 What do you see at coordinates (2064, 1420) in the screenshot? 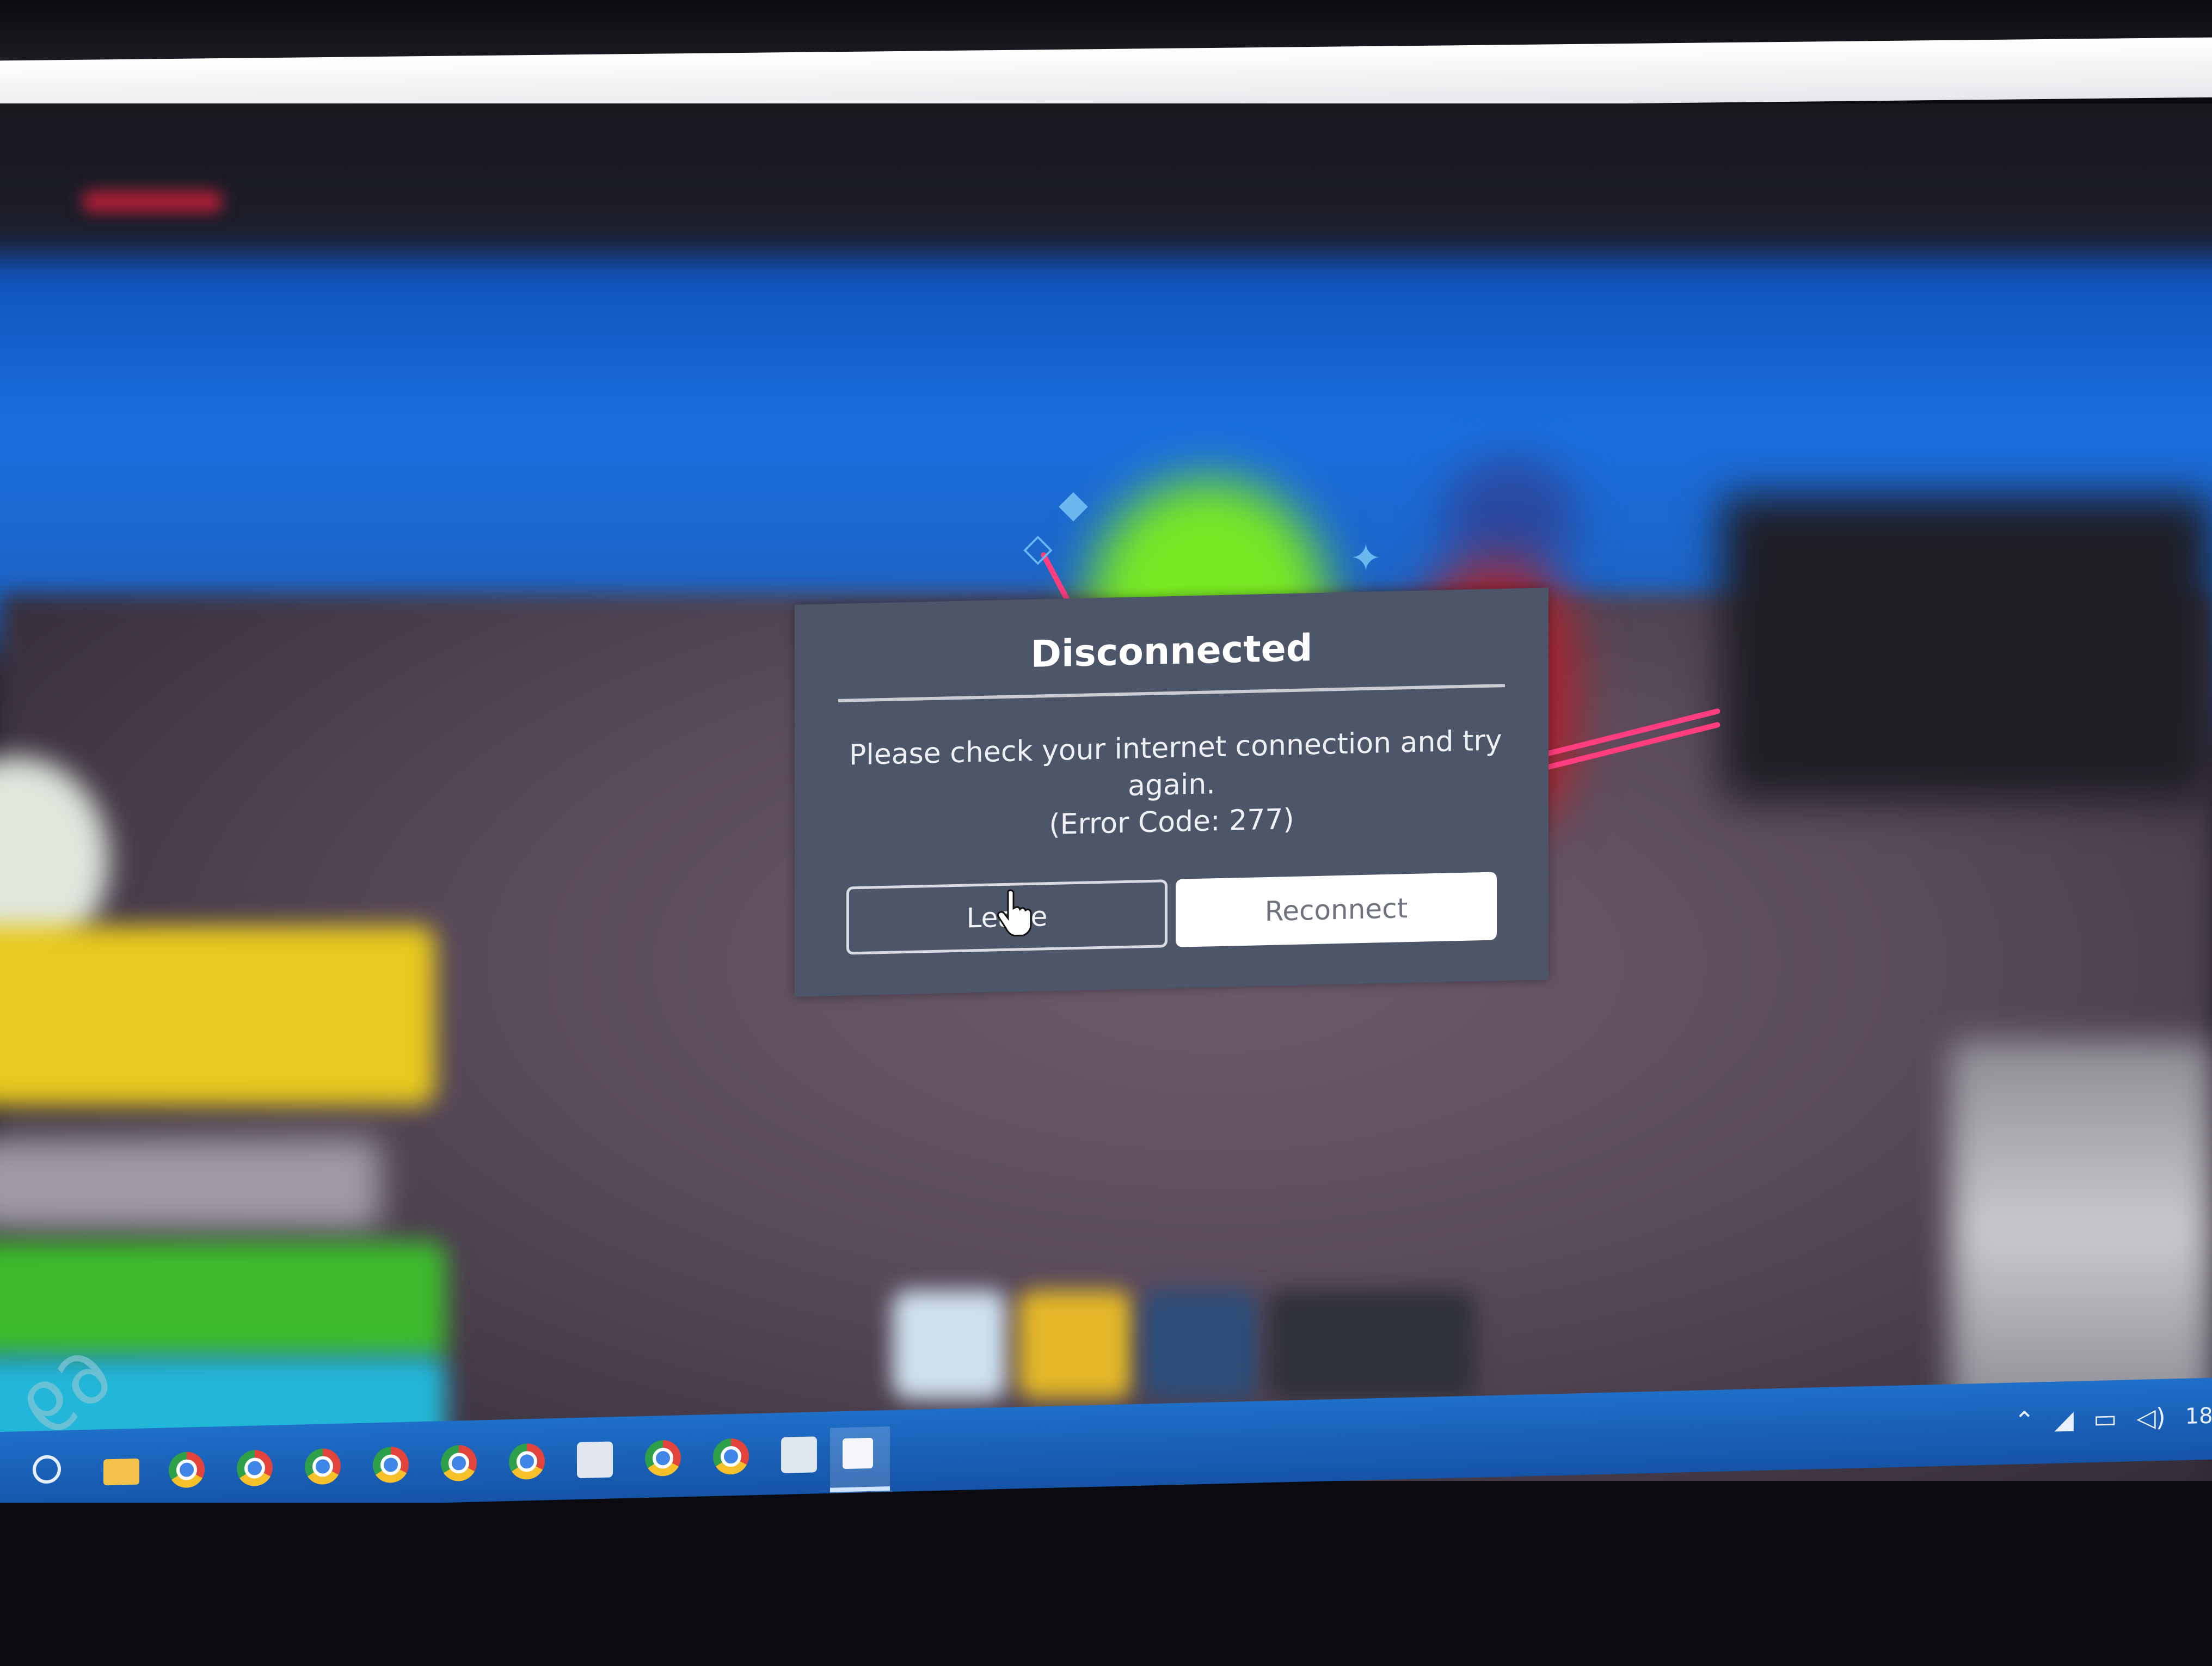
I see `network-icon: ◢` at bounding box center [2064, 1420].